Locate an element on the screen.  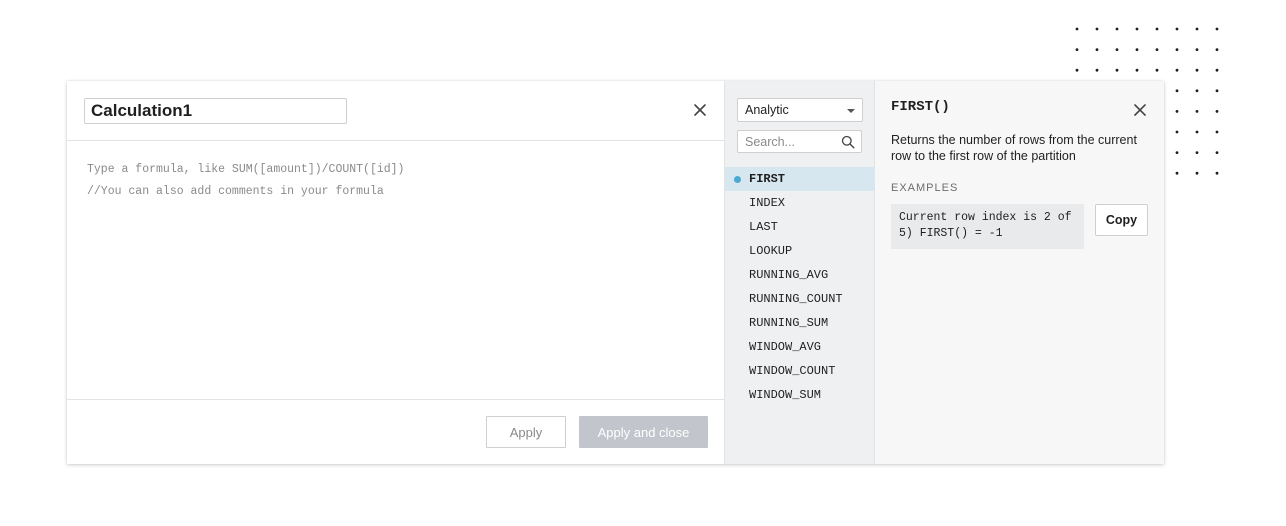
function-item-window-avg: WINDOW_AVG is located at coordinates (800, 347).